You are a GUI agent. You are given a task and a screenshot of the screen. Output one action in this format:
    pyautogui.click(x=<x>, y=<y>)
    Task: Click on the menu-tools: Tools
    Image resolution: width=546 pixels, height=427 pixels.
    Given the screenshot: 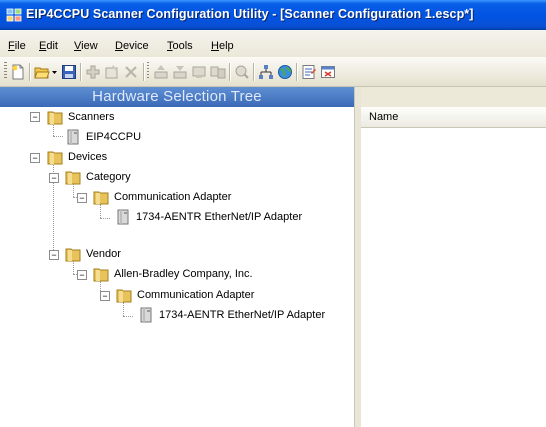 What is the action you would take?
    pyautogui.click(x=180, y=46)
    